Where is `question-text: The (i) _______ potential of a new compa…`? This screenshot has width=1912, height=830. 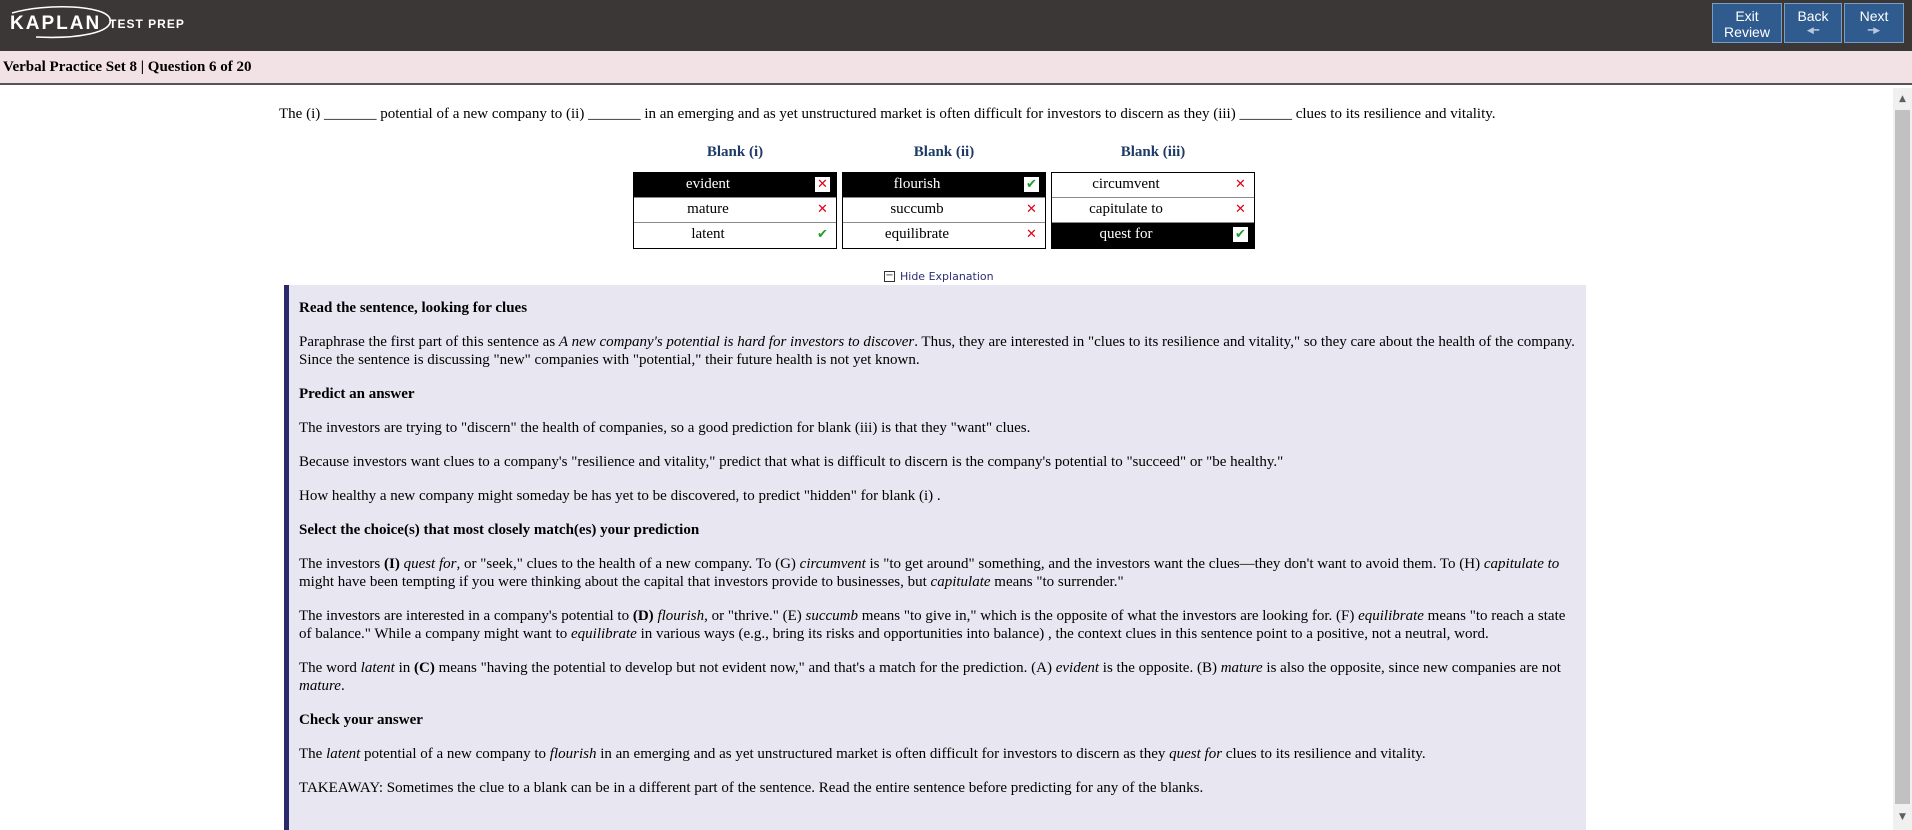
question-text: The (i) _______ potential of a new compa… is located at coordinates (887, 114).